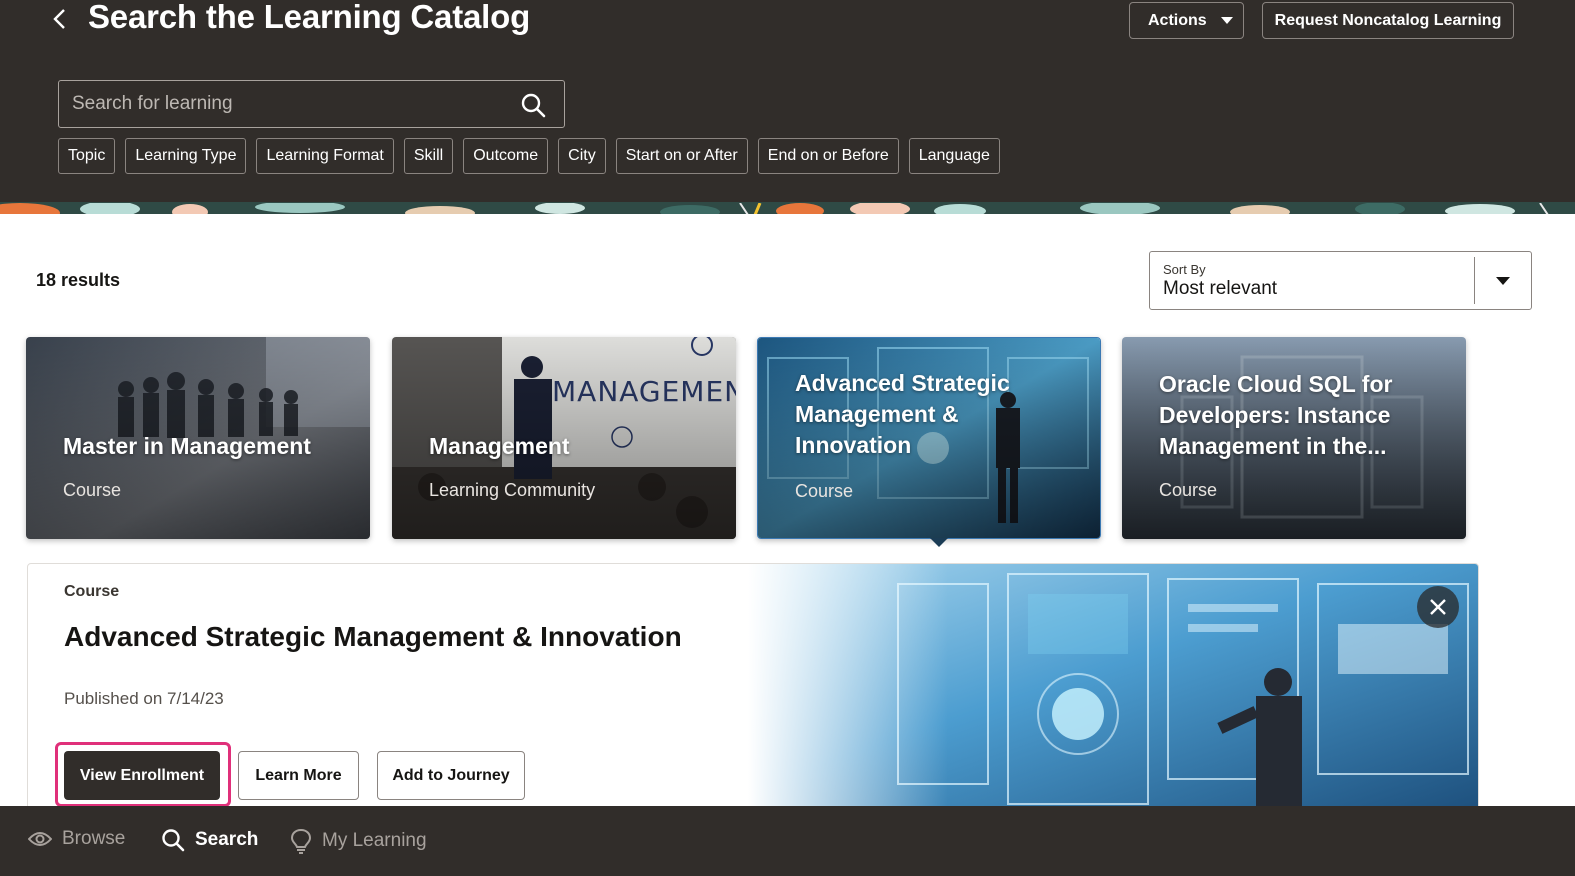  What do you see at coordinates (186, 156) in the screenshot?
I see `filter-learning-type: Learning Type` at bounding box center [186, 156].